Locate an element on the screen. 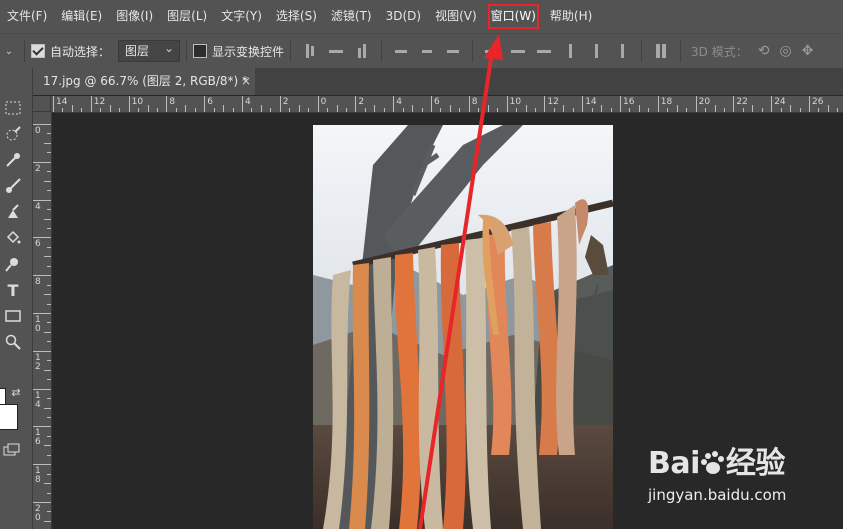  watermark-brand: Bai 经验 is located at coordinates (716, 463).